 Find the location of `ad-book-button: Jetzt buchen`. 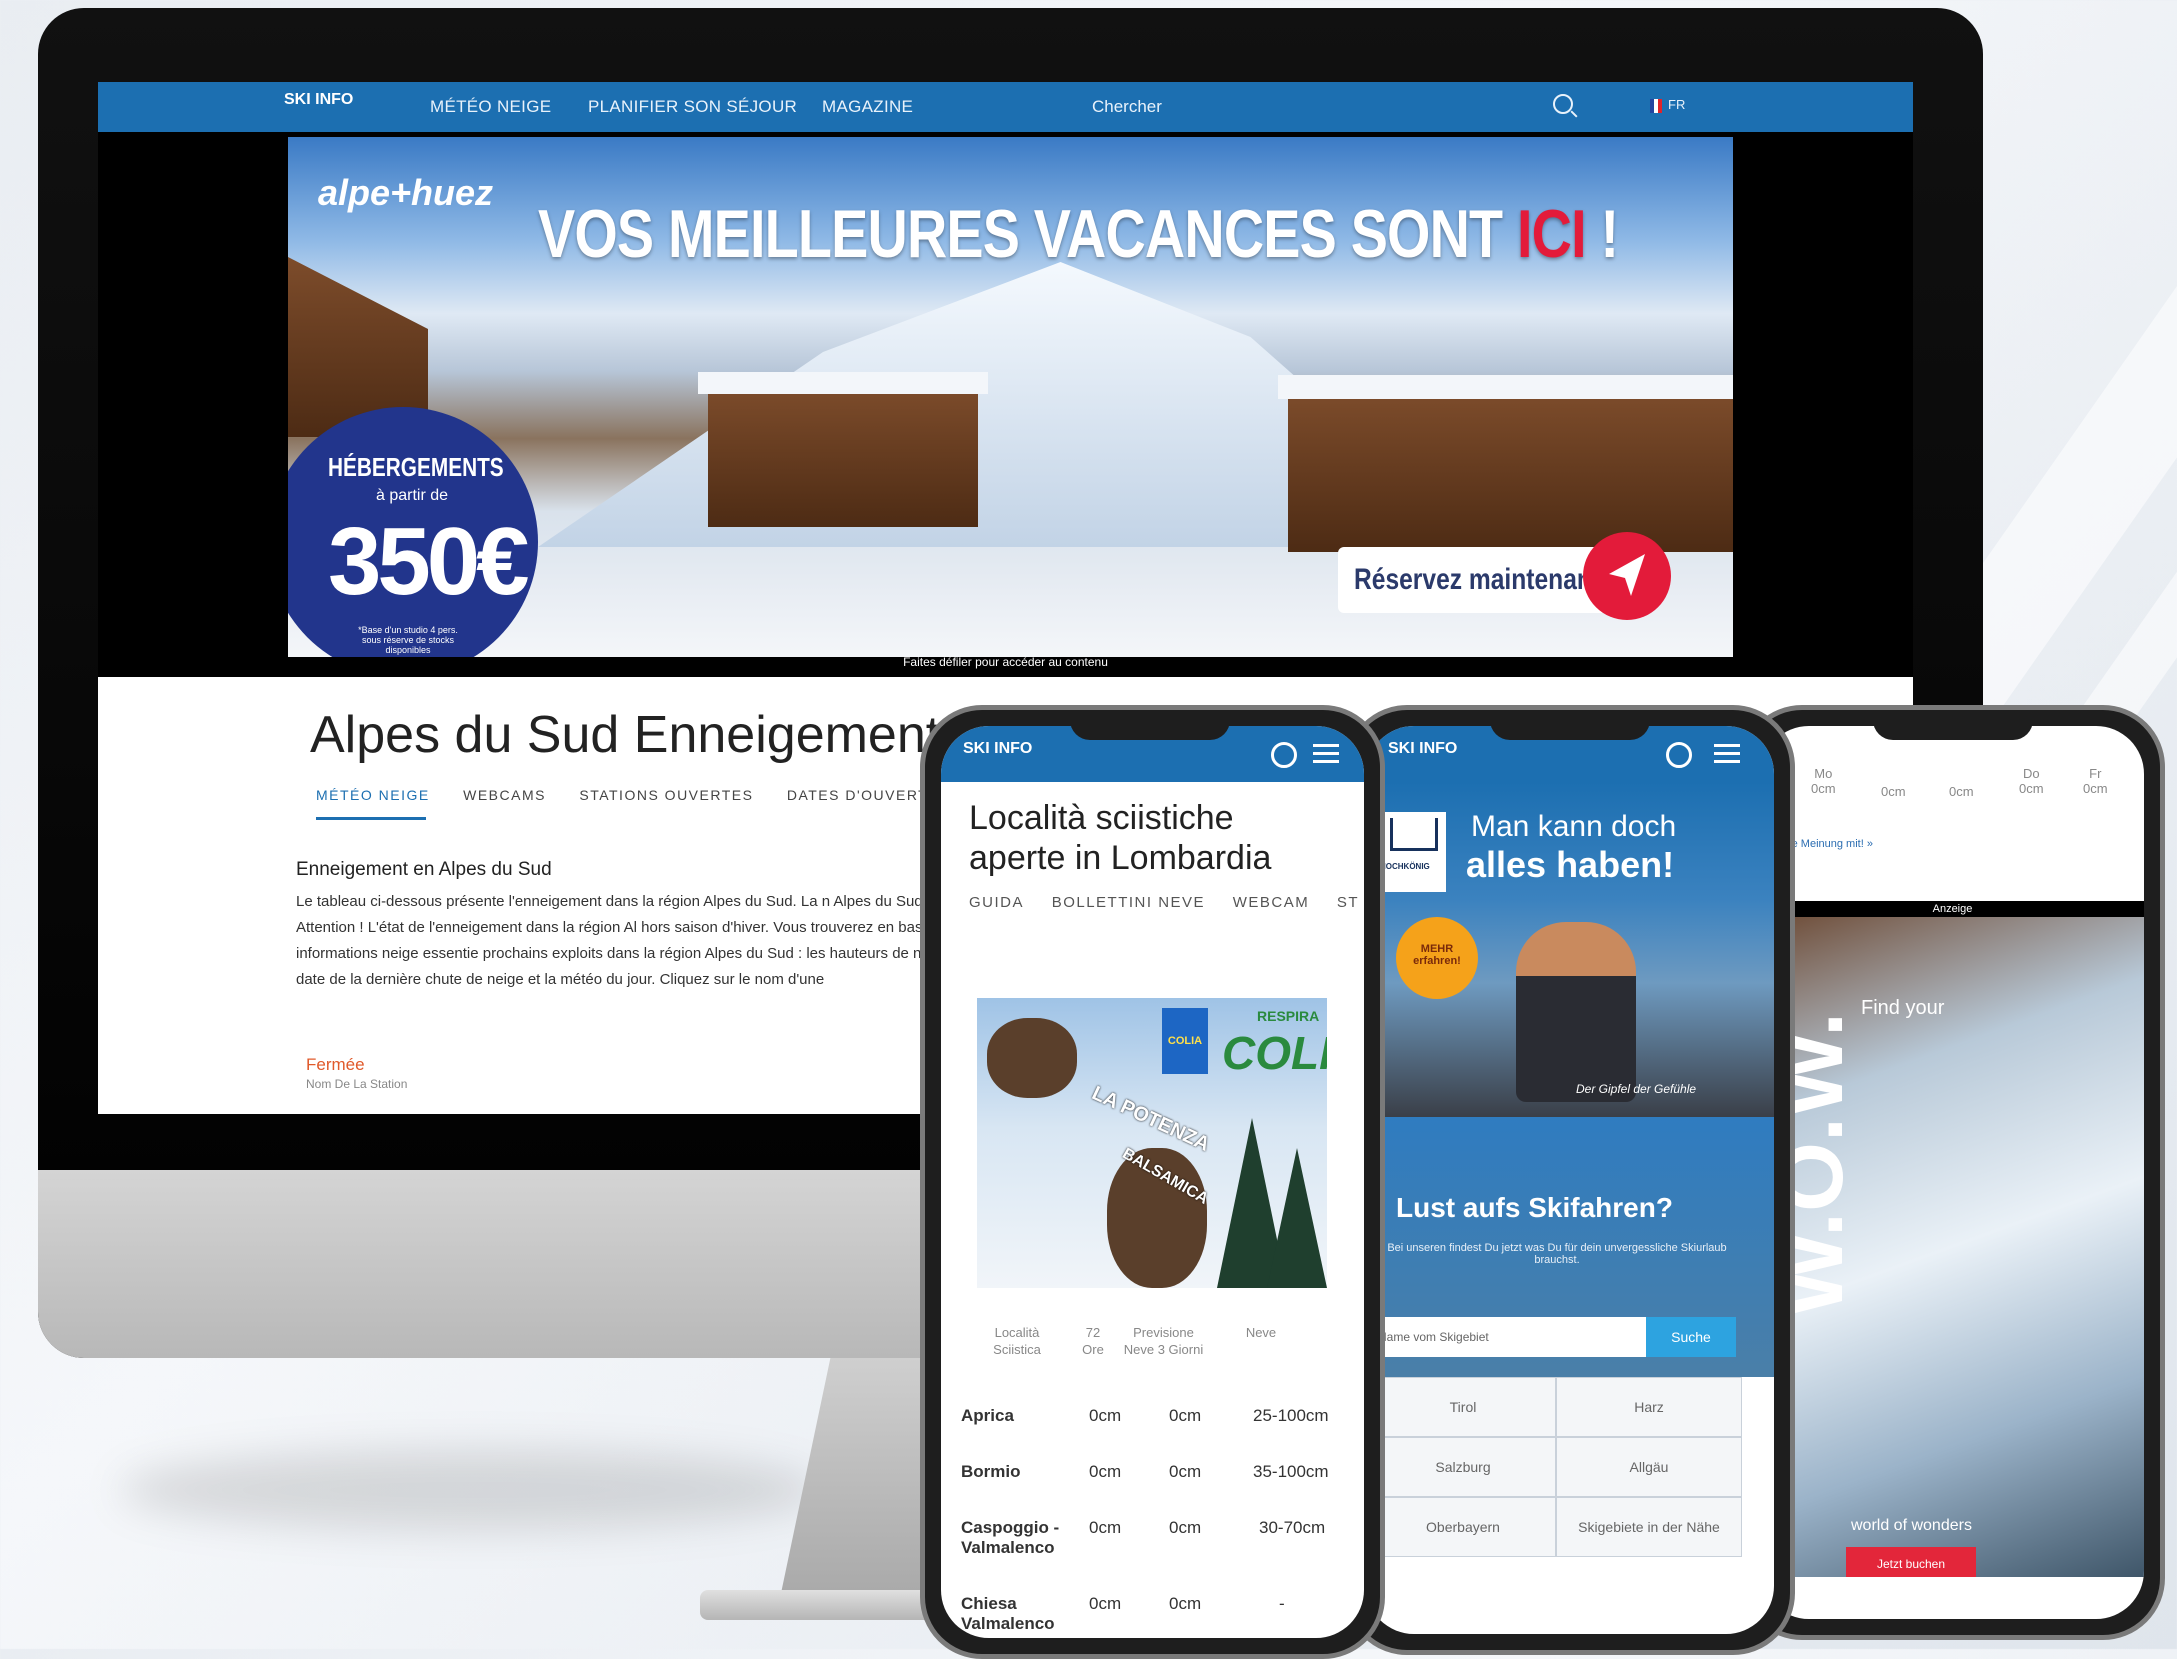

ad-book-button: Jetzt buchen is located at coordinates (1911, 1562).